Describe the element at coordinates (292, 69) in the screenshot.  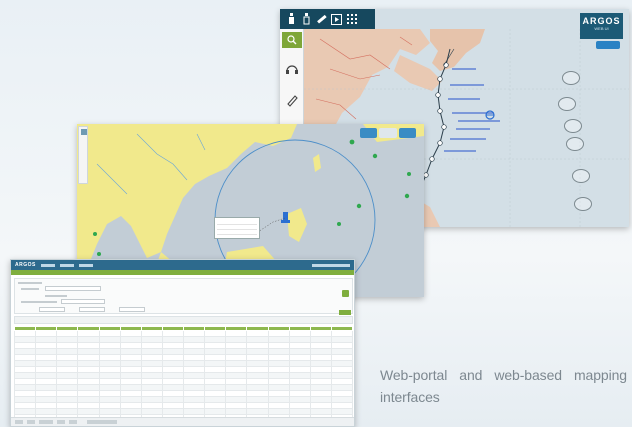
I see `headset-icon` at that location.